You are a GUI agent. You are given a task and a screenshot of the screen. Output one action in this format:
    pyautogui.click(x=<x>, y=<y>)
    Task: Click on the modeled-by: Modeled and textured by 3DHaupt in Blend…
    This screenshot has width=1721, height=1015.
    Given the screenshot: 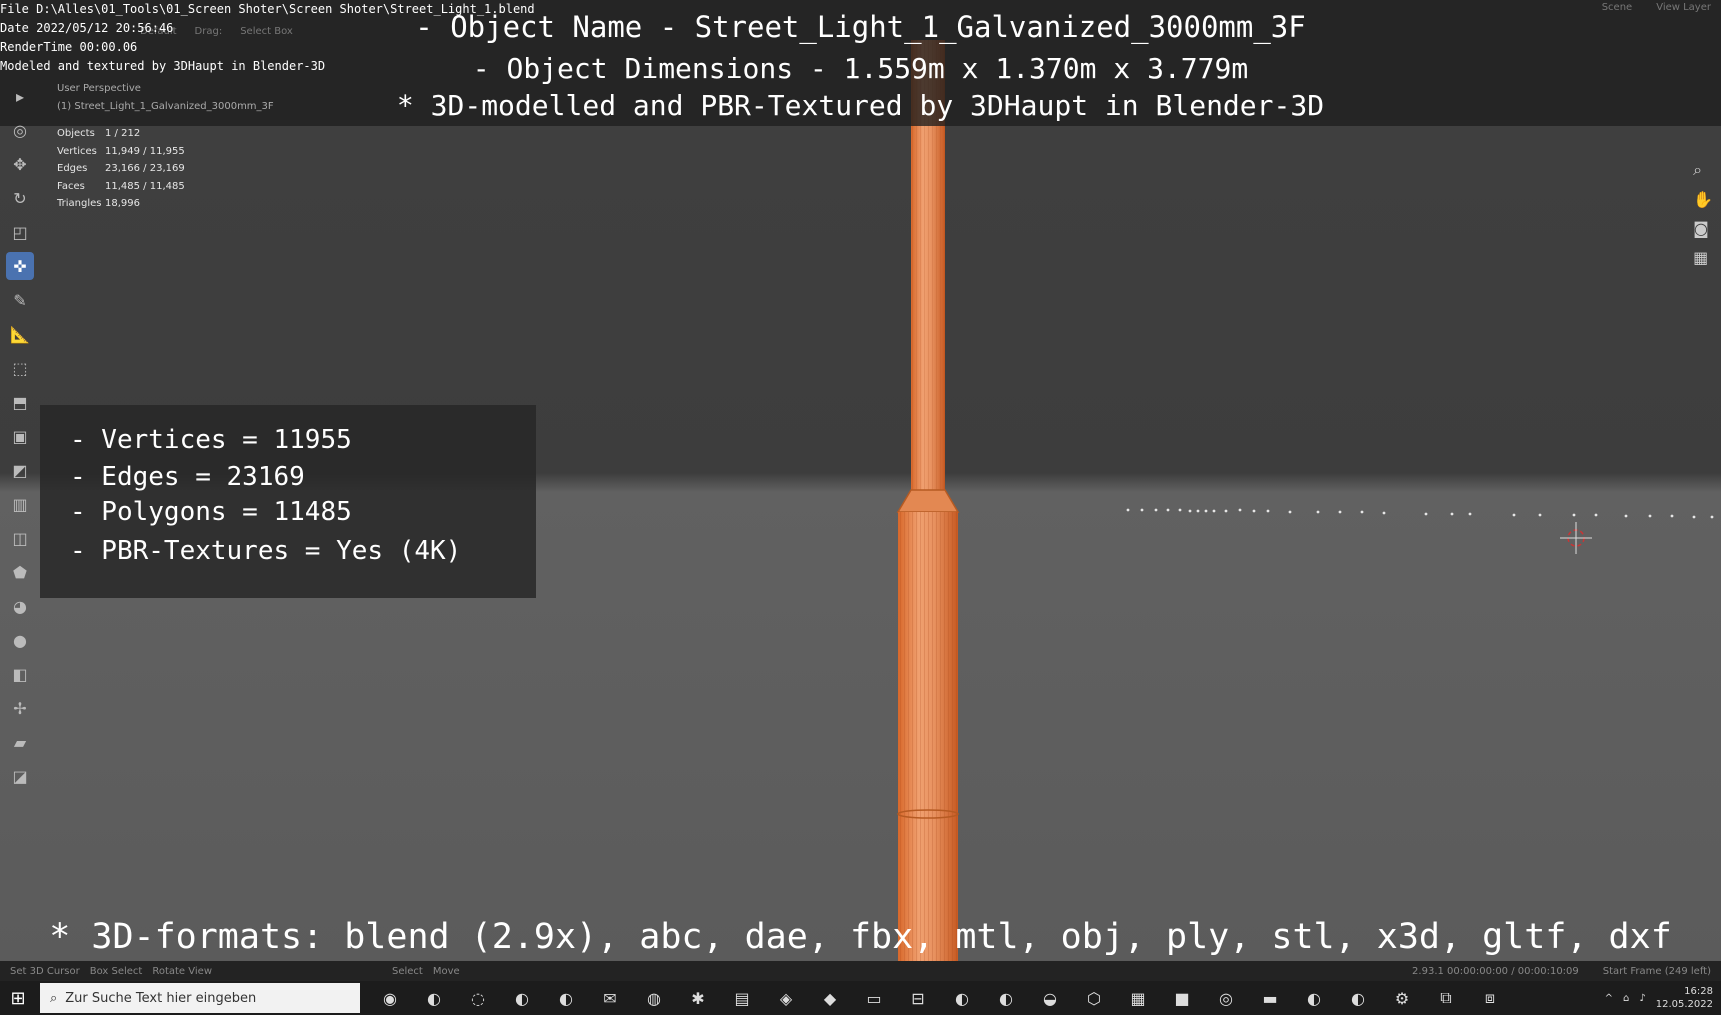 What is the action you would take?
    pyautogui.click(x=163, y=66)
    